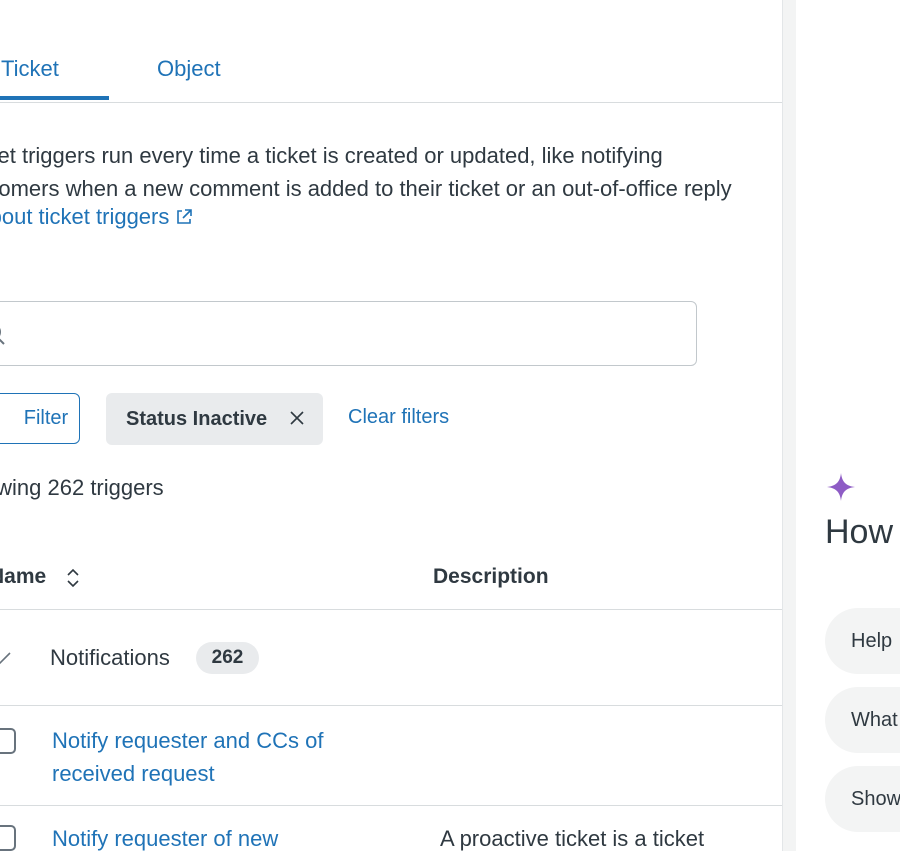  I want to click on sparkle-icon, so click(841, 487).